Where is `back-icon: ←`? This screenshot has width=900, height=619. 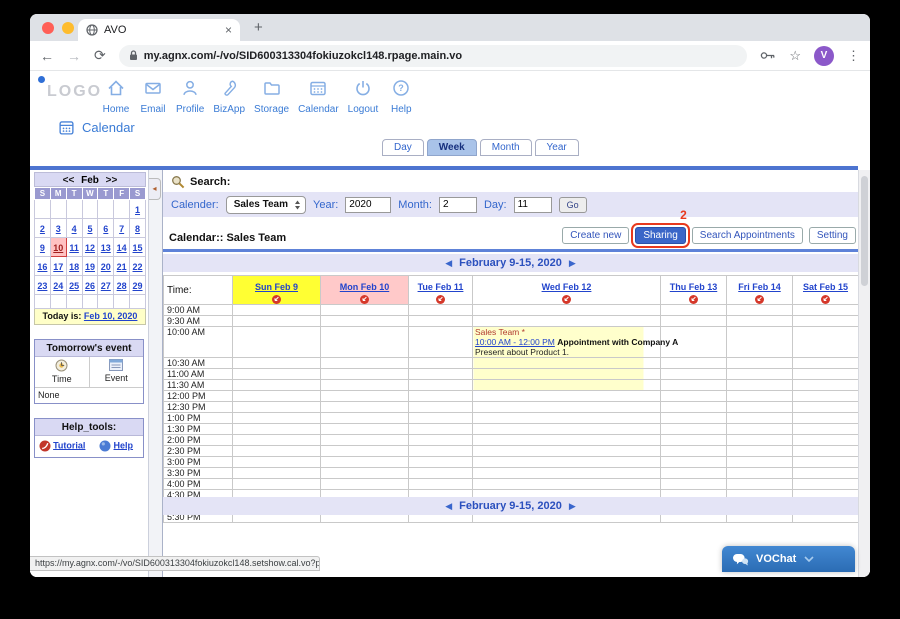 back-icon: ← is located at coordinates (47, 56).